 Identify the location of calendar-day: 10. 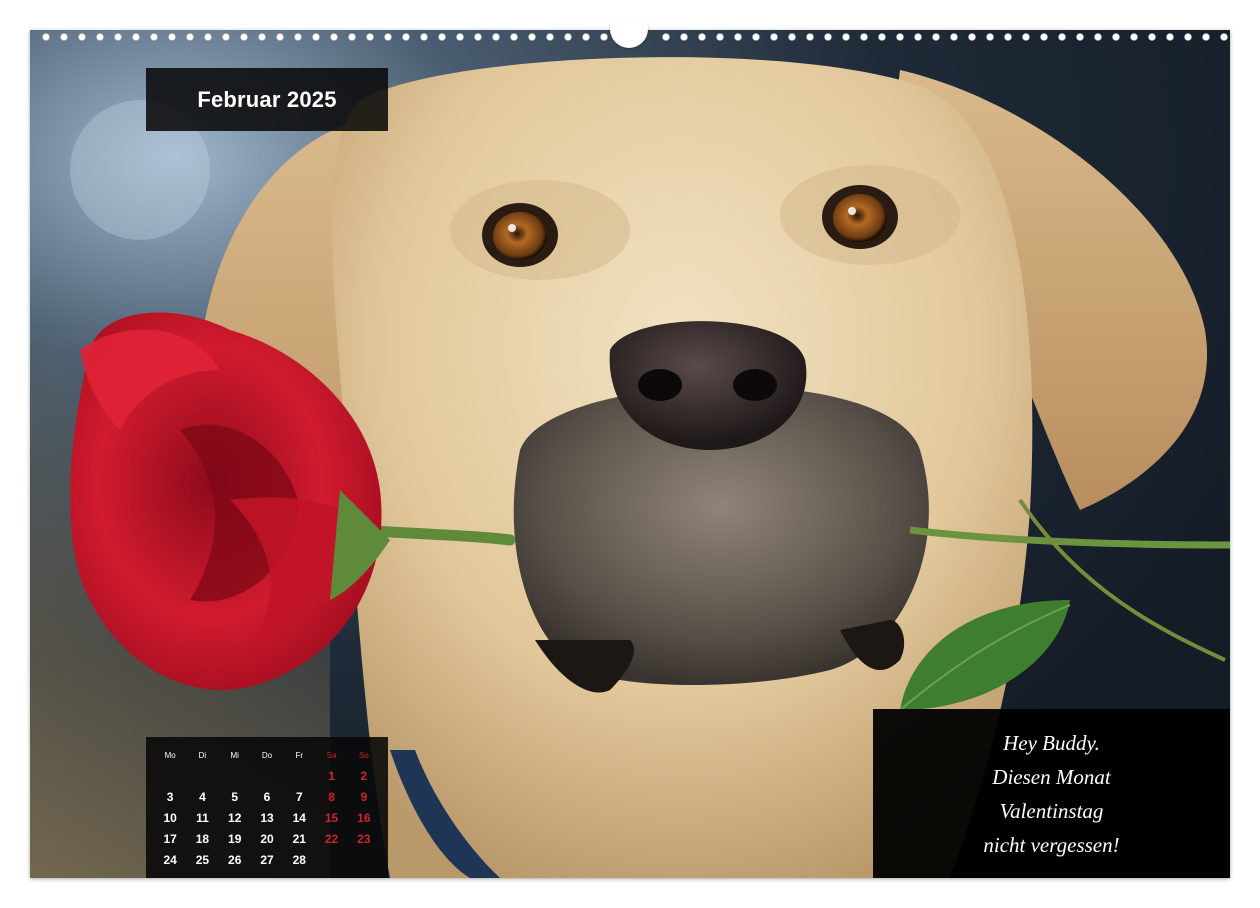
(170, 818).